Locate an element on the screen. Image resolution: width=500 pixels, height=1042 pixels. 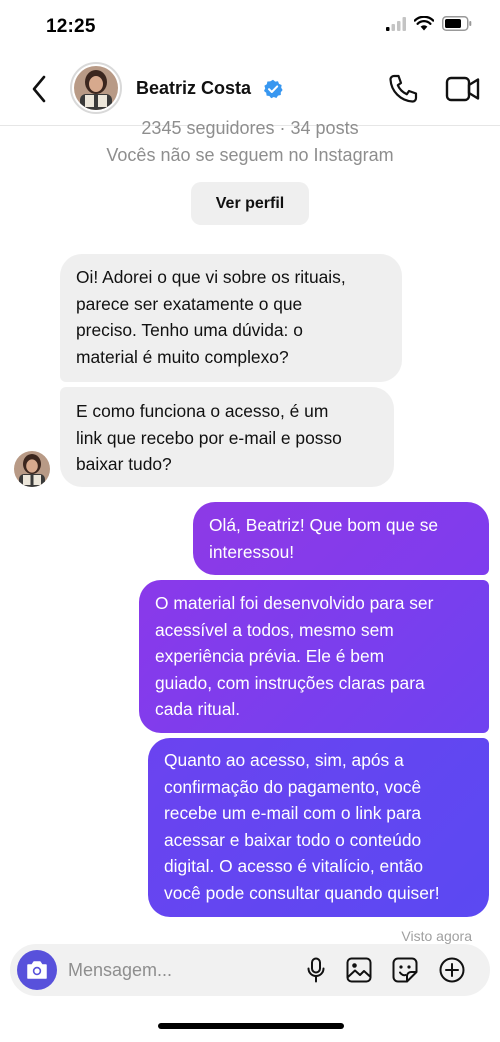
message-input is located at coordinates (178, 970).